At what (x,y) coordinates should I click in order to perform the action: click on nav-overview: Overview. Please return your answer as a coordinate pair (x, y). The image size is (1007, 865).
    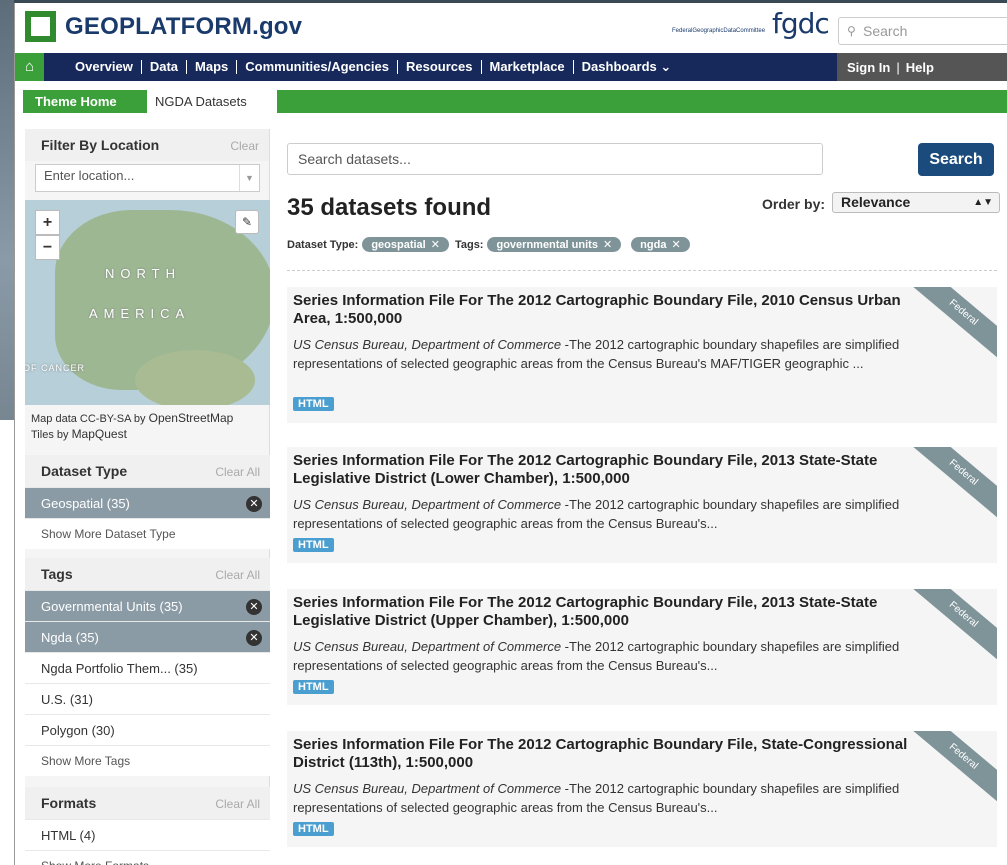
    Looking at the image, I should click on (104, 67).